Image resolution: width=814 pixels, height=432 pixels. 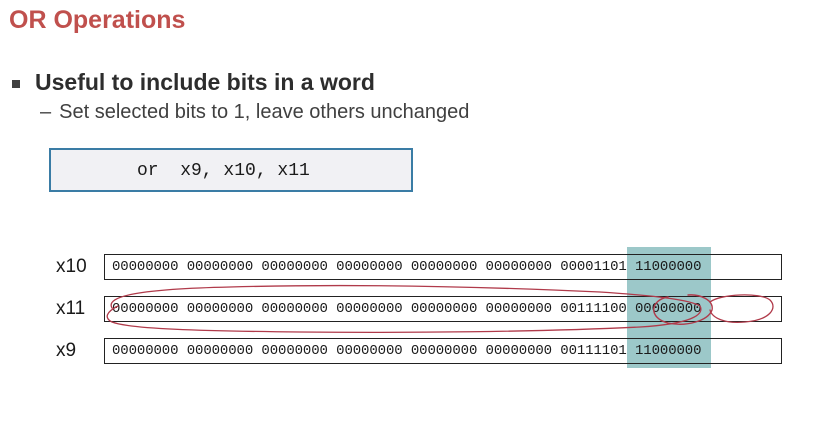 I want to click on code-instruction: or x9, x10, x11, so click(x=223, y=171).